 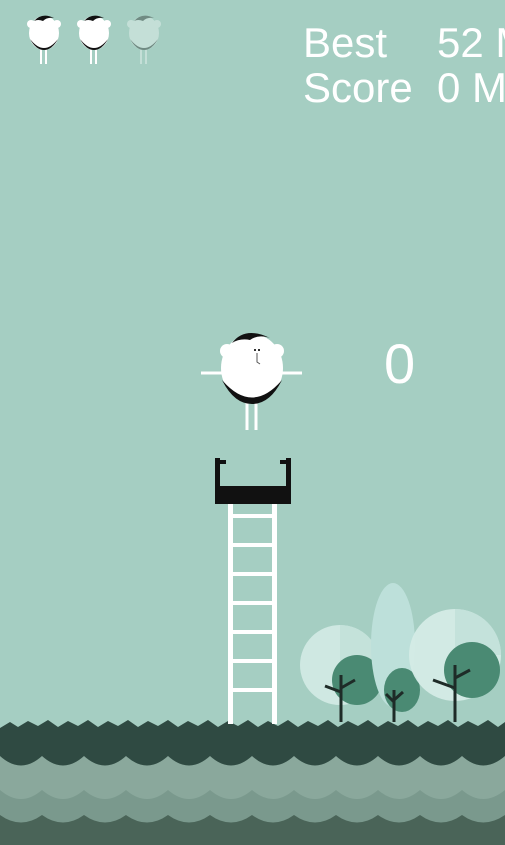 I want to click on score-label: Score, so click(x=358, y=87).